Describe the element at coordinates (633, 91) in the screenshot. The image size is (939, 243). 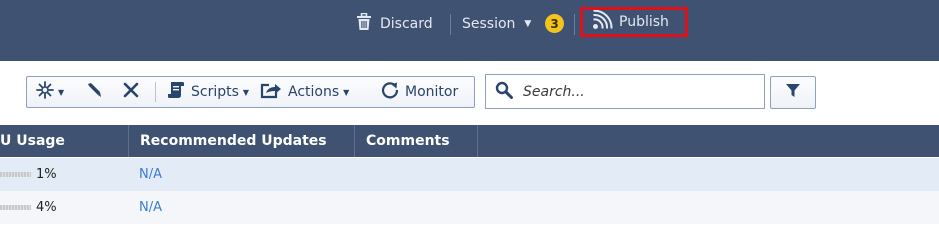
I see `search-input` at that location.